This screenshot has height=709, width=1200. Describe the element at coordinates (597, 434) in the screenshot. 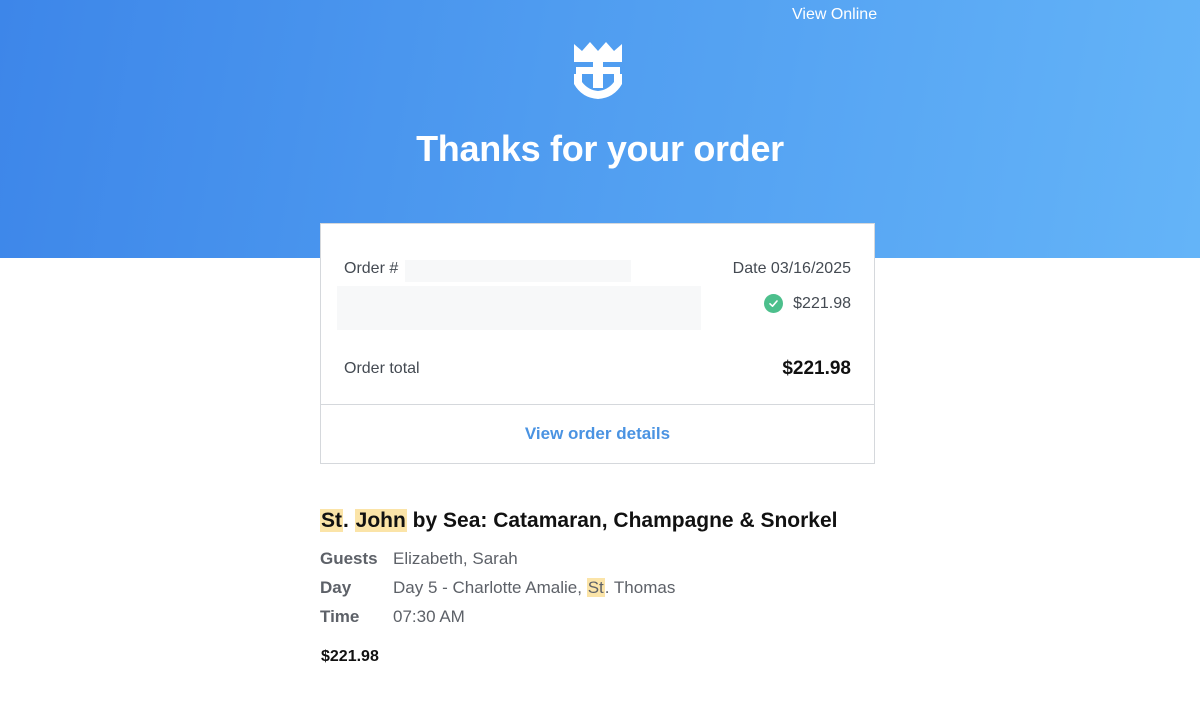

I see `view-order-details-link: View order details` at that location.